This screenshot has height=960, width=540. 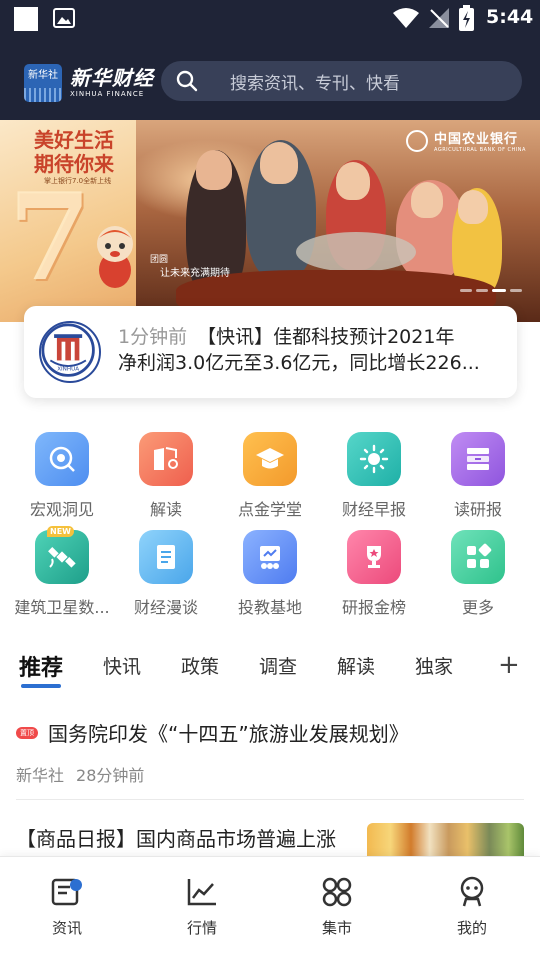 I want to click on grid-item-interpretation: 解读, so click(x=166, y=476).